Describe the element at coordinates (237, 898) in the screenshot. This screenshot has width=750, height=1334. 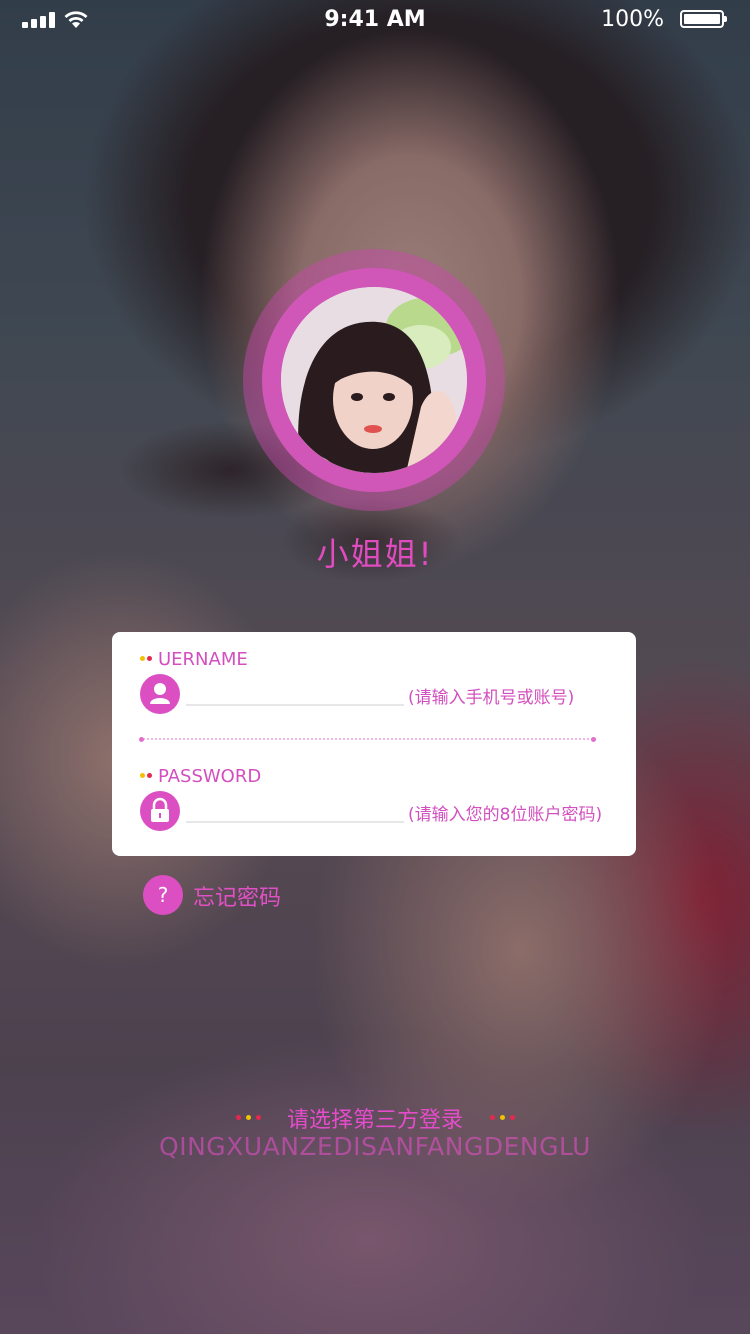
I see `forgot-password-label: 忘记密码` at that location.